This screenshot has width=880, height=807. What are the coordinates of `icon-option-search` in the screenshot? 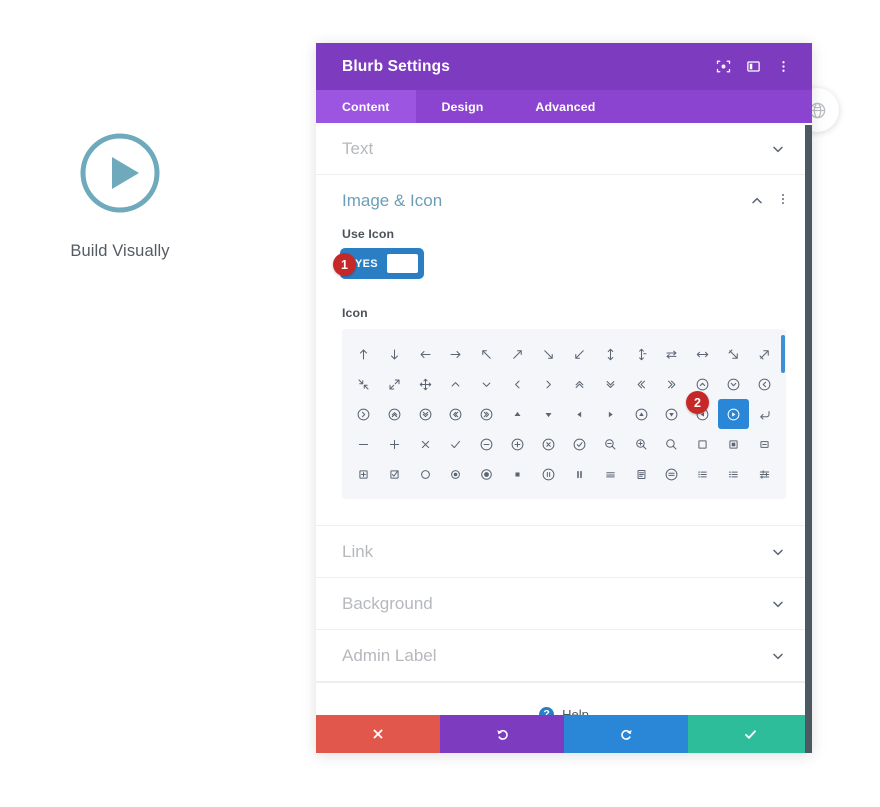 It's located at (672, 444).